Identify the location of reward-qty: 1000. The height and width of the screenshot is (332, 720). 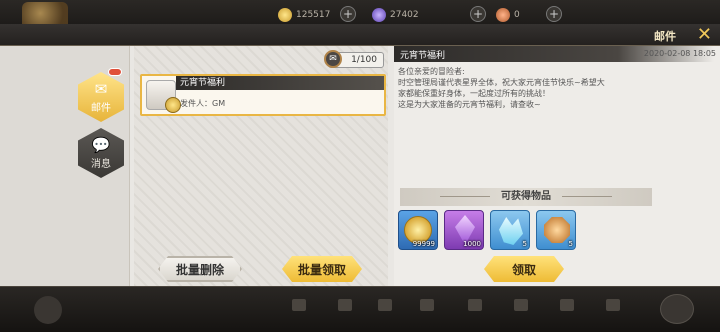
(472, 244).